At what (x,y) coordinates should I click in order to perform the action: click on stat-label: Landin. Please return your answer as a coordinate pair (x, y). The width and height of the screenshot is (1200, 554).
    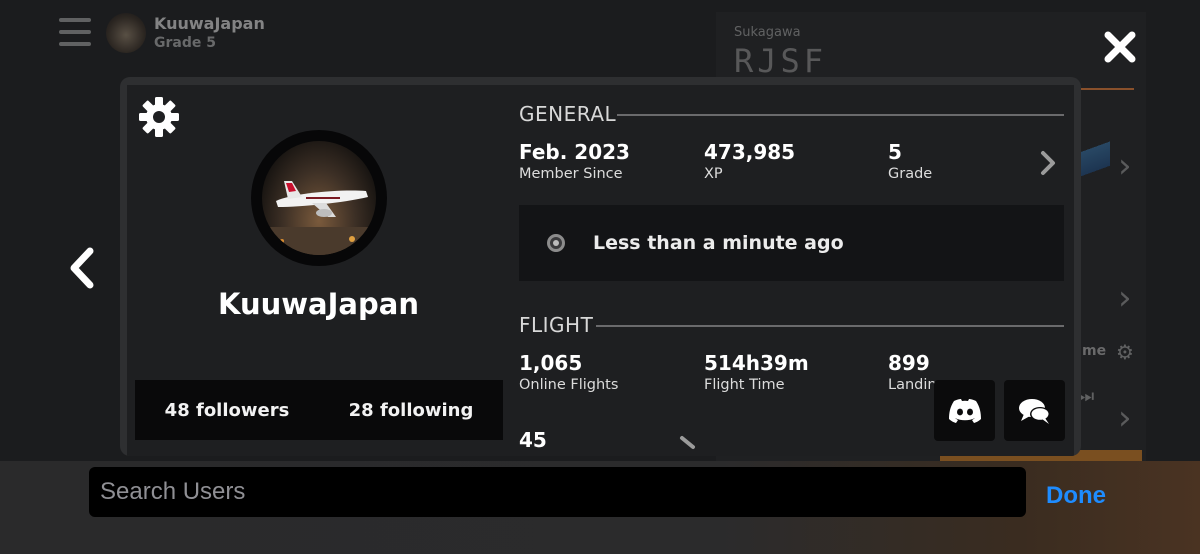
    Looking at the image, I should click on (912, 385).